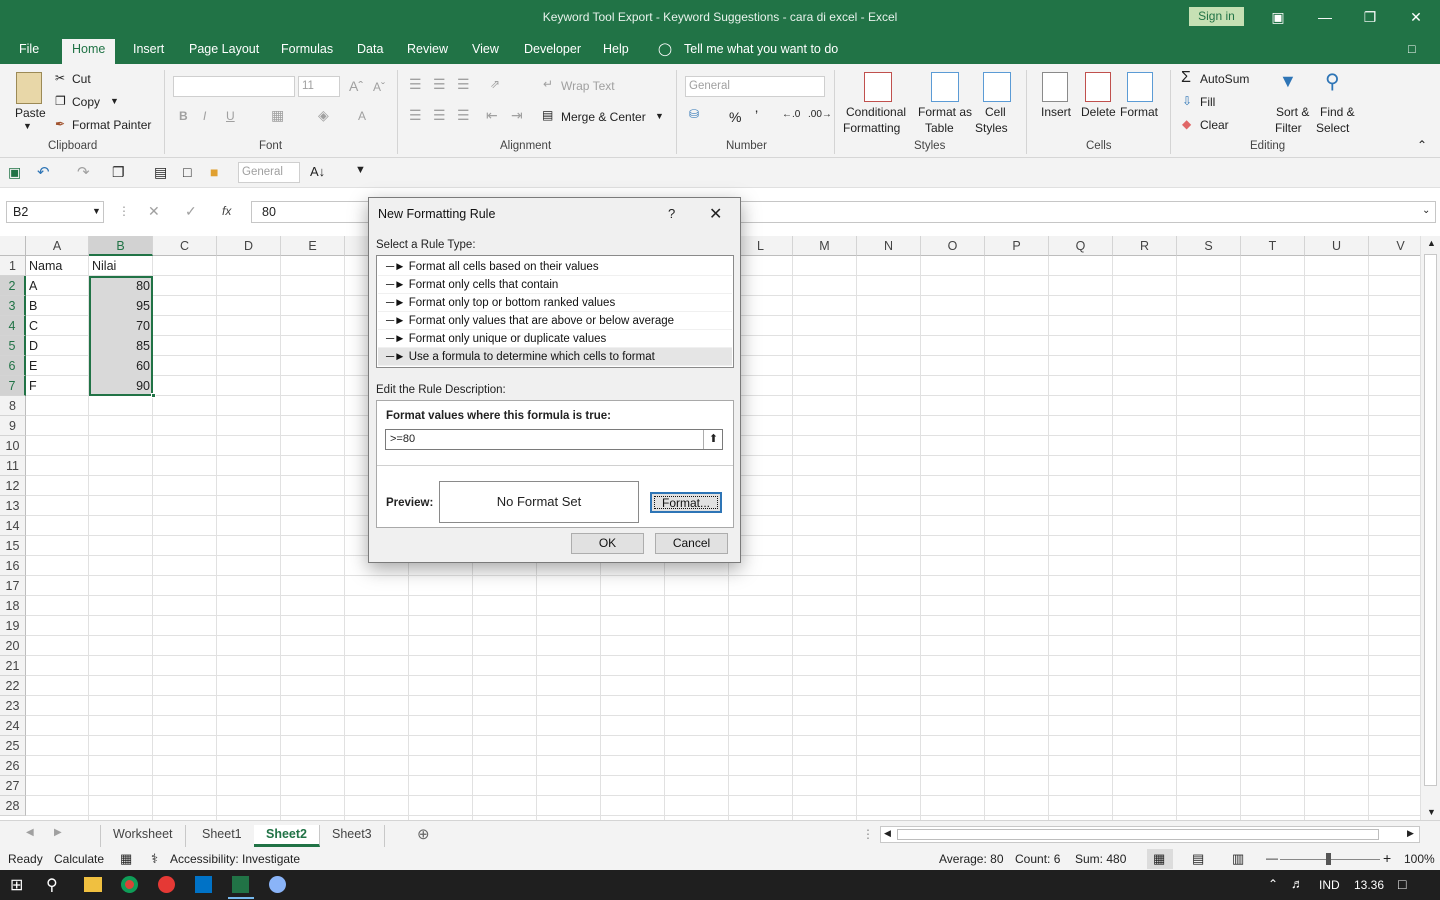 This screenshot has width=1440, height=900. What do you see at coordinates (277, 115) in the screenshot?
I see `borders-icon: ▦` at bounding box center [277, 115].